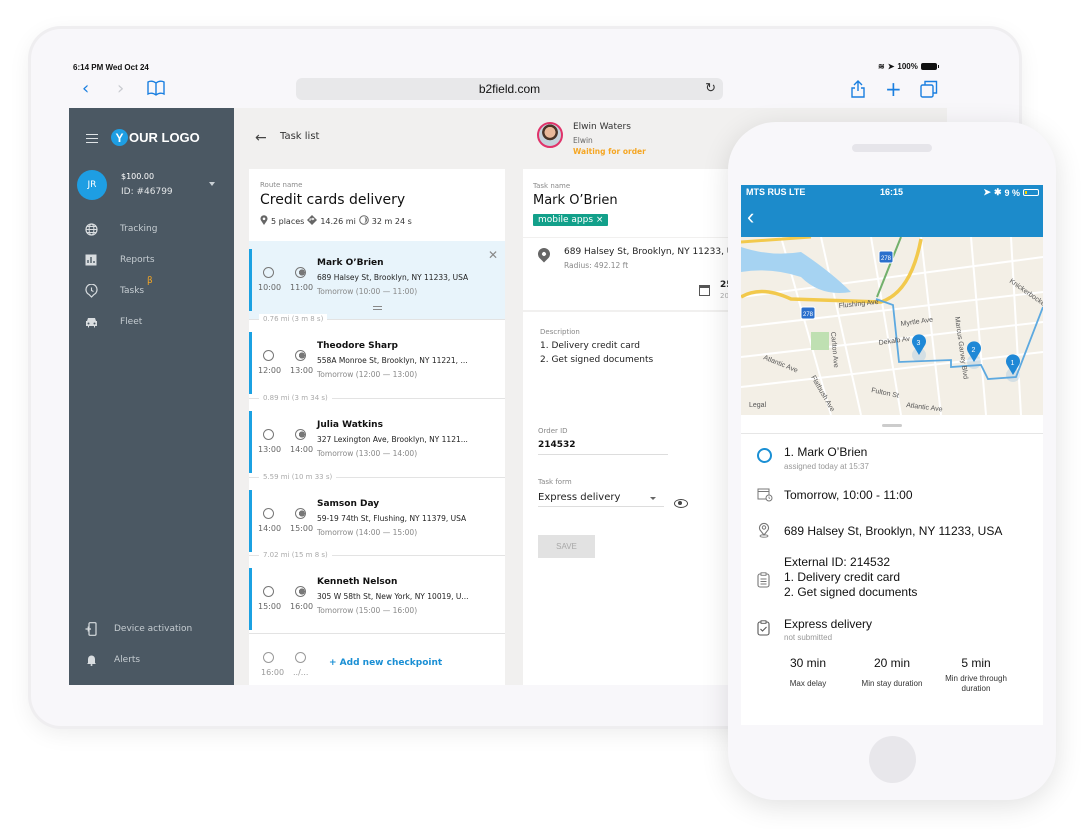 This screenshot has height=829, width=1091. I want to click on add-checkpoint-button: + Add new checkpoint, so click(385, 663).